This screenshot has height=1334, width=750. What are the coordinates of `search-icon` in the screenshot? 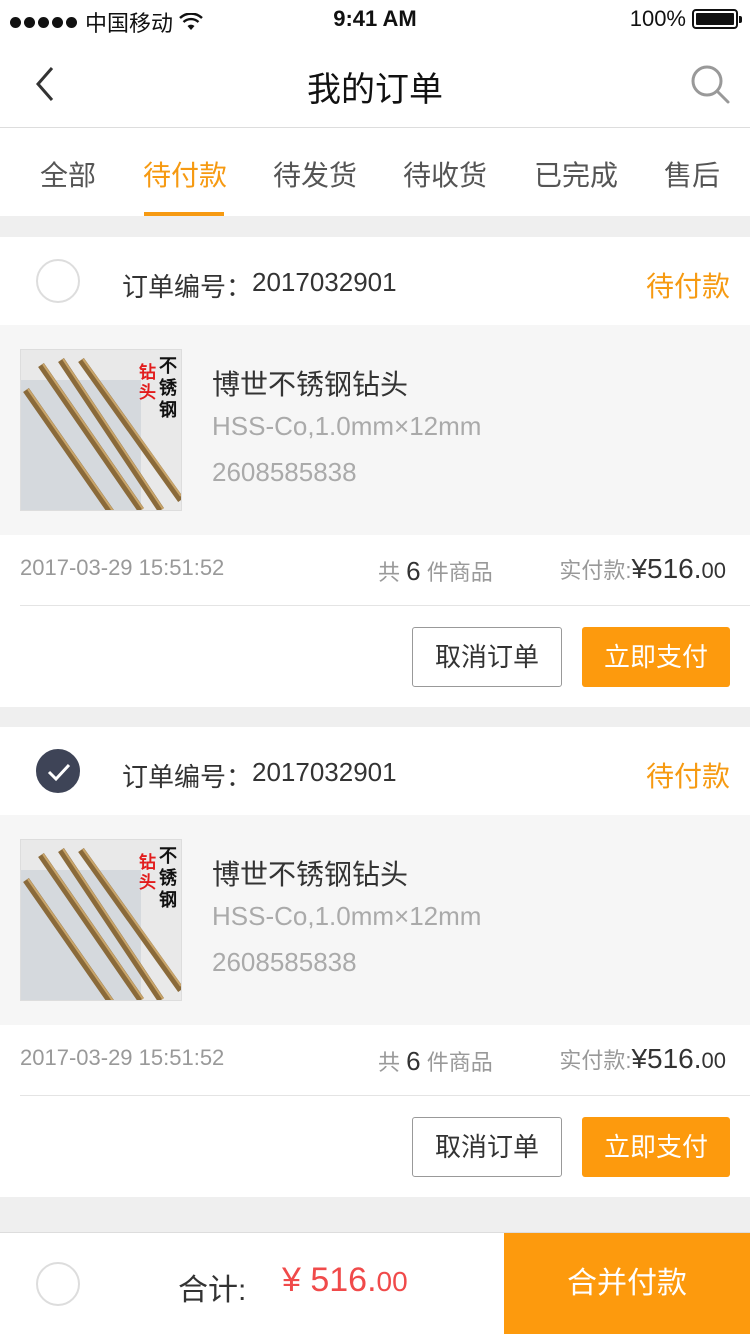 It's located at (710, 84).